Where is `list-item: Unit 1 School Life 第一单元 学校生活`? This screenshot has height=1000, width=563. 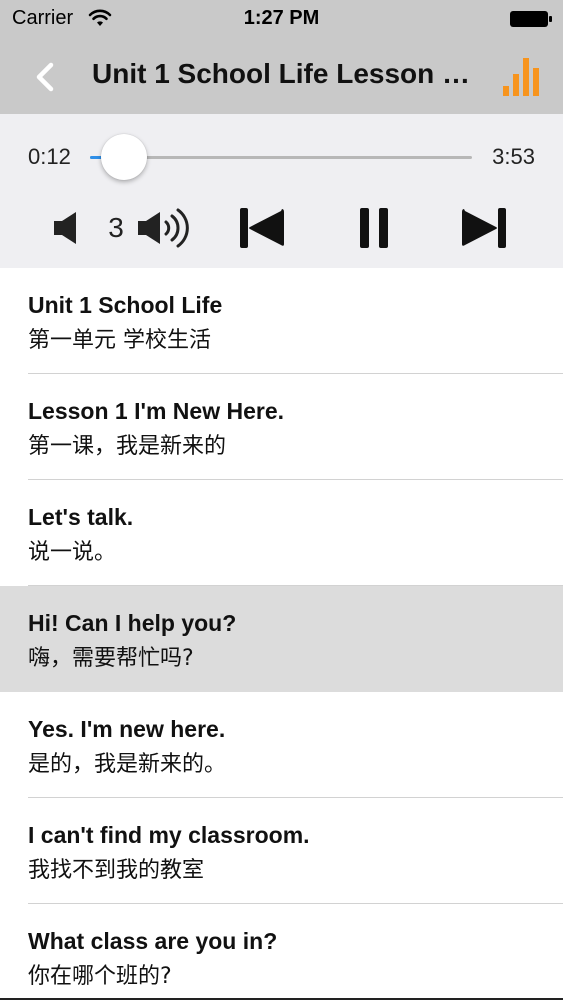
list-item: Unit 1 School Life 第一单元 学校生活 is located at coordinates (281, 321).